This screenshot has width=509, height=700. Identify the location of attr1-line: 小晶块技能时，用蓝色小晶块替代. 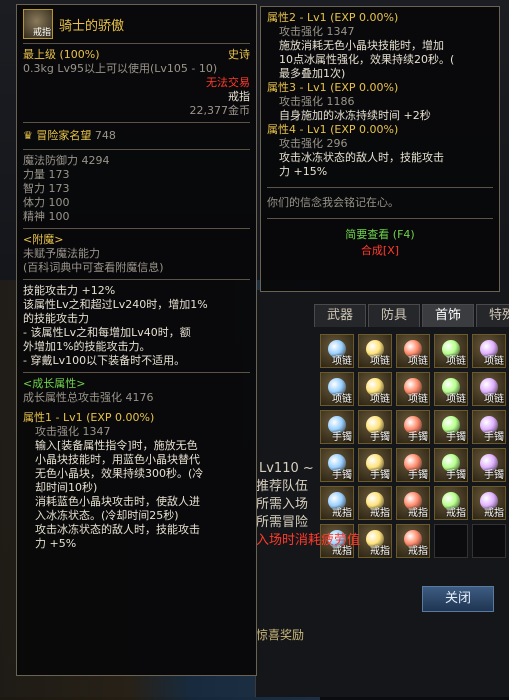
(117, 459).